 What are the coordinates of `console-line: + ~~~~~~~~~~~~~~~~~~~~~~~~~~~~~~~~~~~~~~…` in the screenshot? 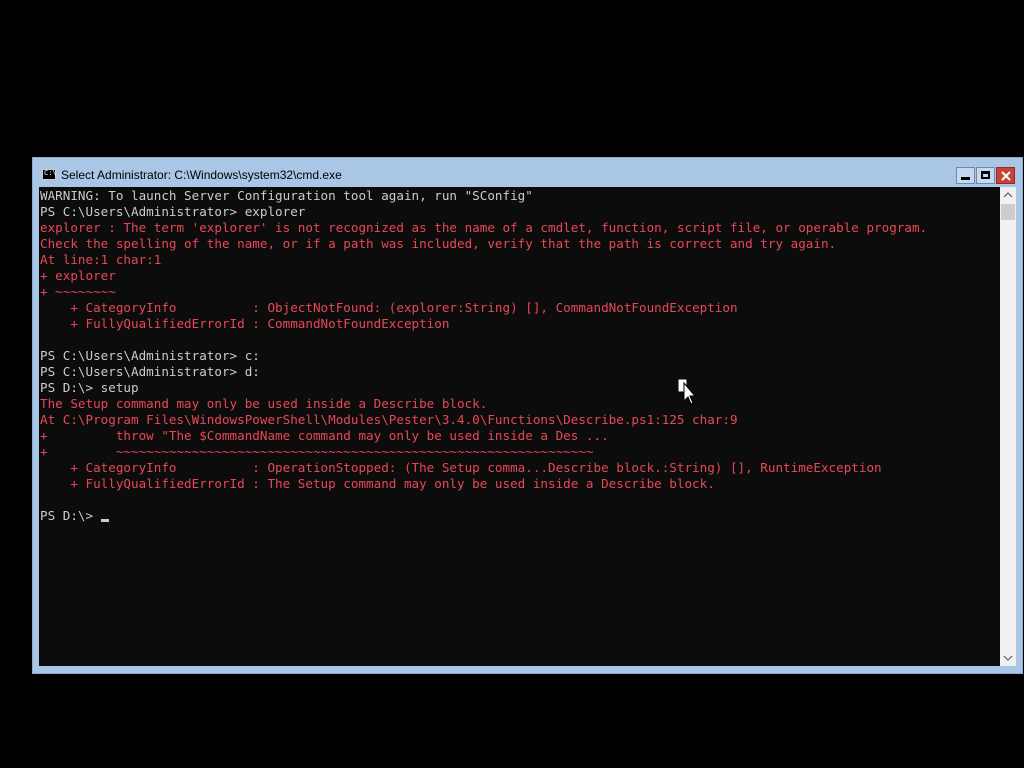 It's located at (483, 452).